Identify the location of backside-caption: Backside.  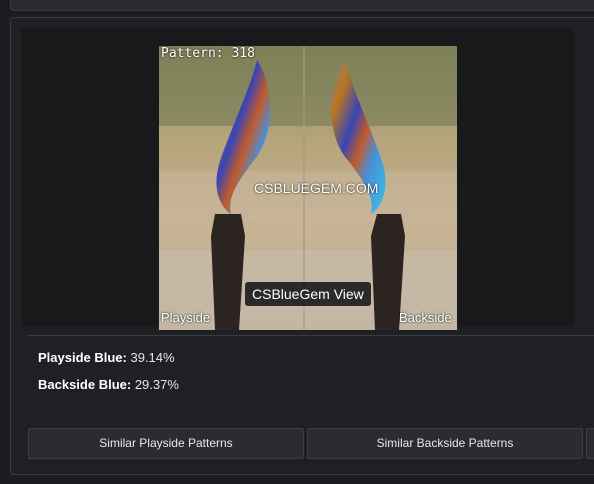
(425, 317).